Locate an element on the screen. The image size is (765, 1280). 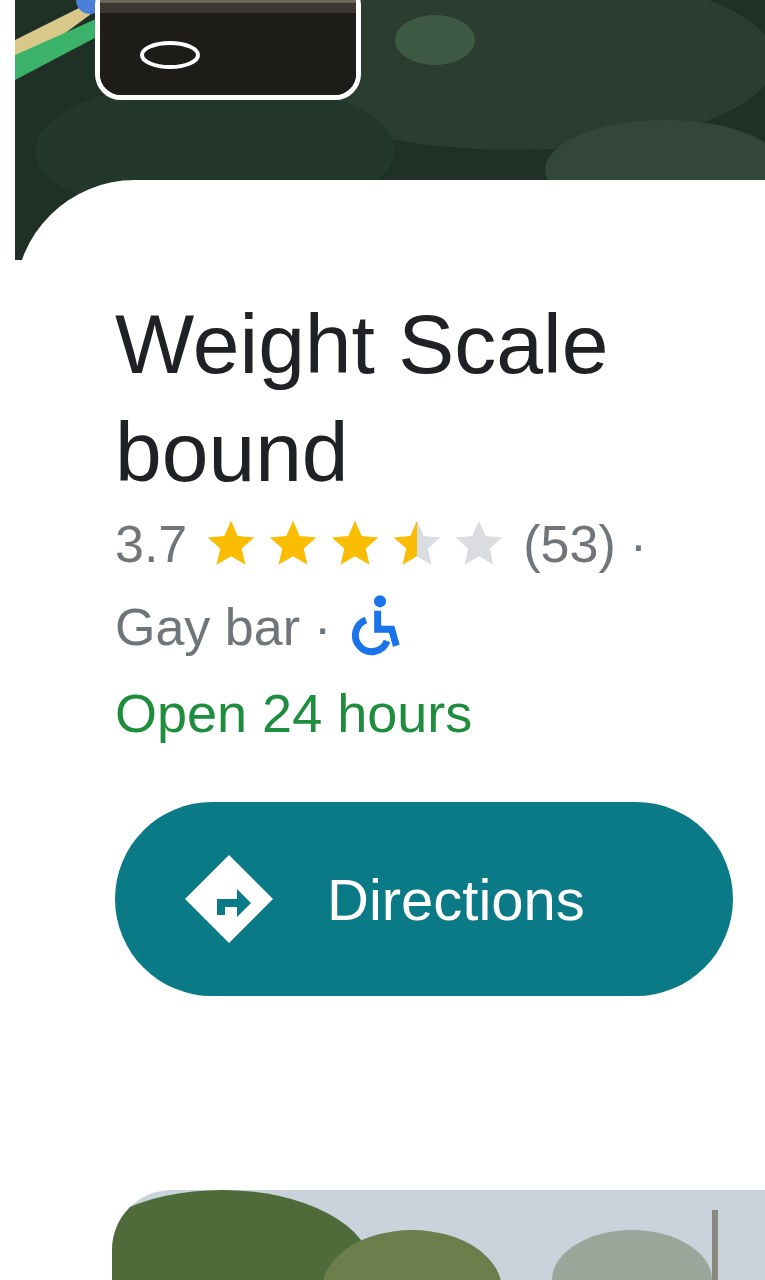
place-title: Weight Scale is located at coordinates (362, 344).